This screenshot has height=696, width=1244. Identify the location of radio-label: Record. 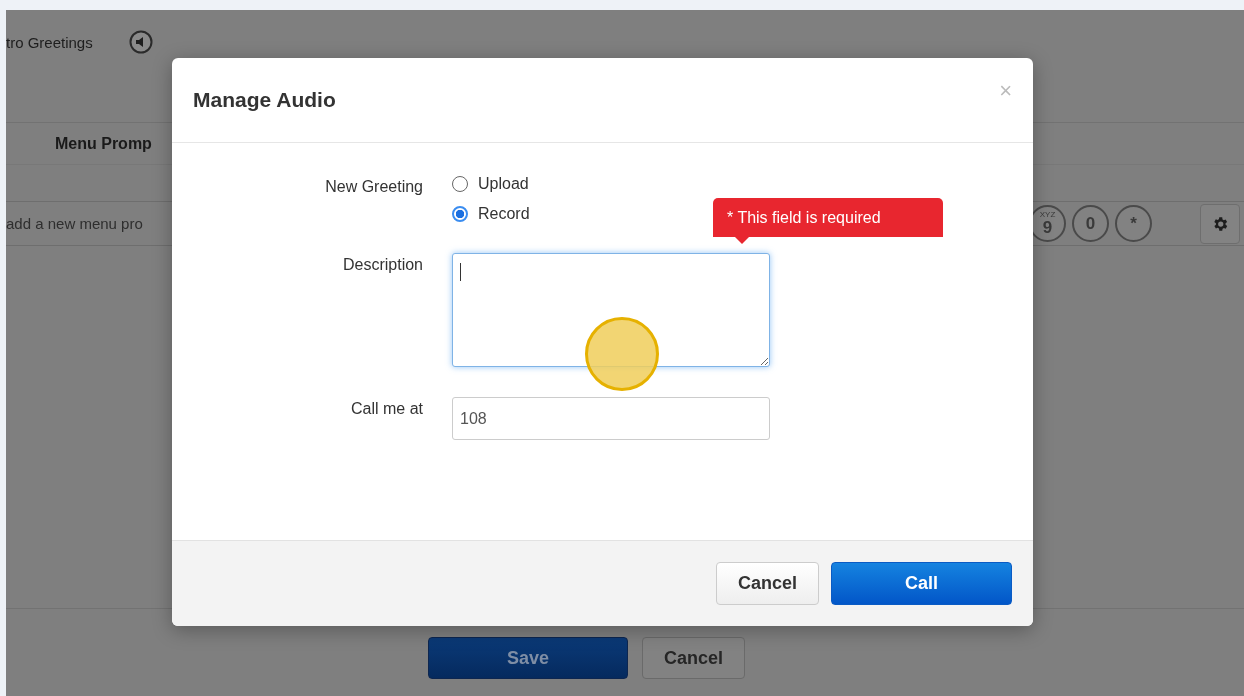
(504, 214).